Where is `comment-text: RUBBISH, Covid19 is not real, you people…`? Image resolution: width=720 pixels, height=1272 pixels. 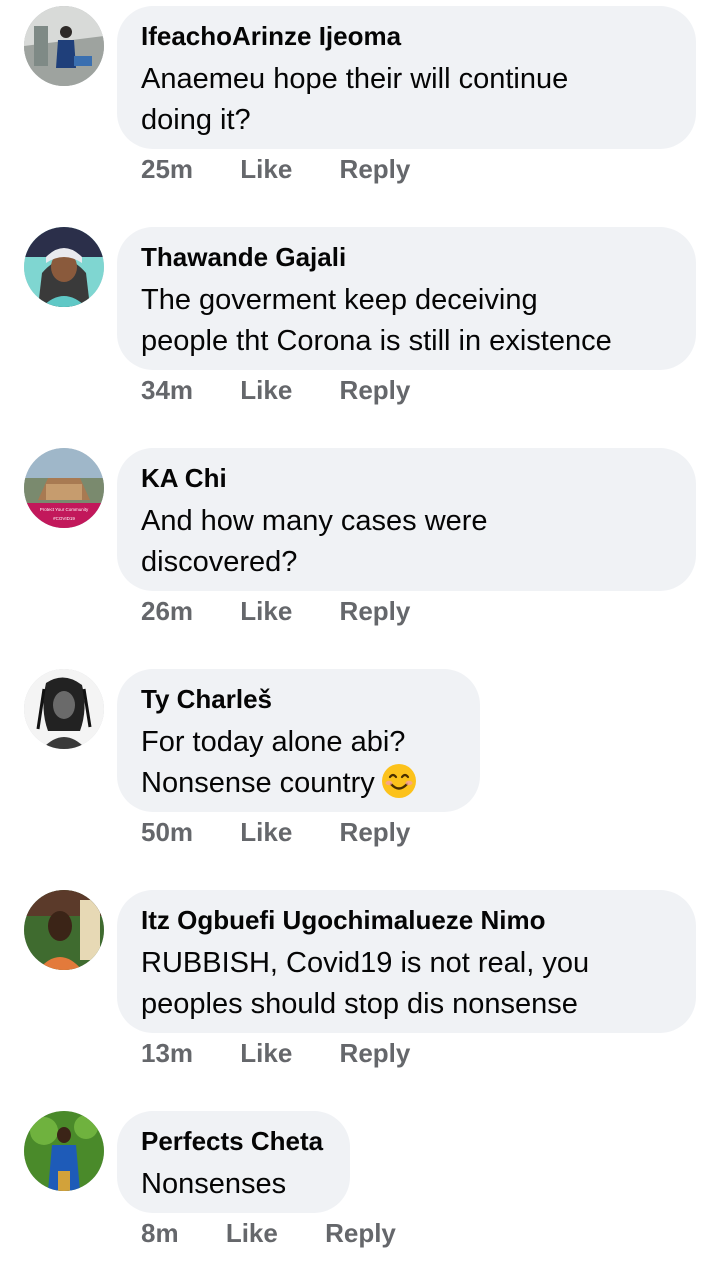 comment-text: RUBBISH, Covid19 is not real, you people… is located at coordinates (365, 983).